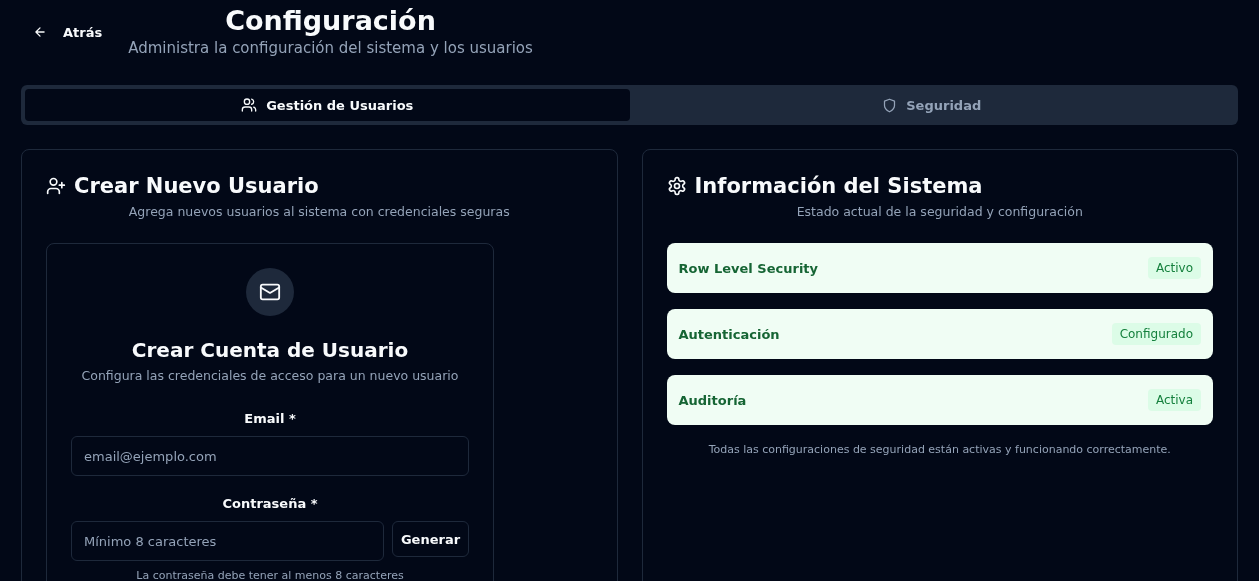 The width and height of the screenshot is (1259, 581). I want to click on page-subtitle: Administra la configuración del sistema y los usuarios, so click(330, 48).